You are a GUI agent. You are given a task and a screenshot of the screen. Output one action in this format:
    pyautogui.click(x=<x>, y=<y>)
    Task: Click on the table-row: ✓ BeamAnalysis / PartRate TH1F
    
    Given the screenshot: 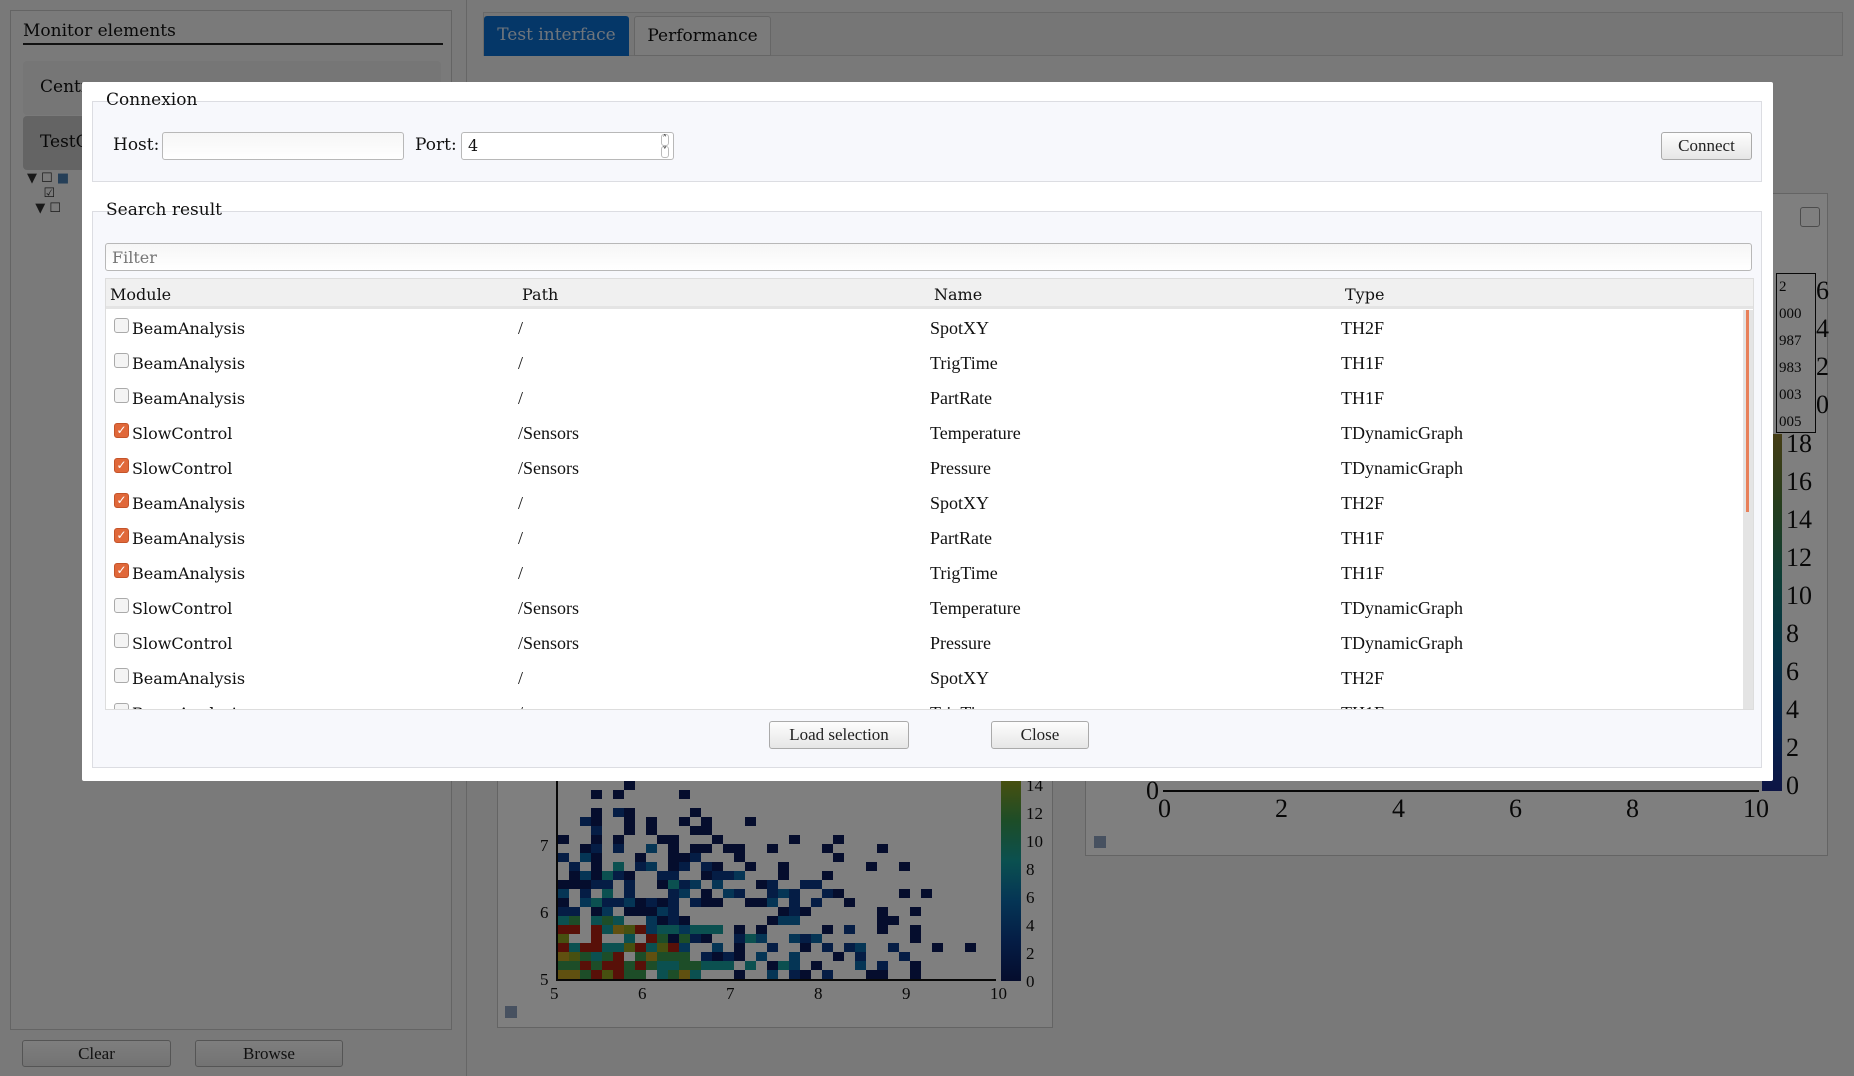 What is the action you would take?
    pyautogui.click(x=929, y=537)
    